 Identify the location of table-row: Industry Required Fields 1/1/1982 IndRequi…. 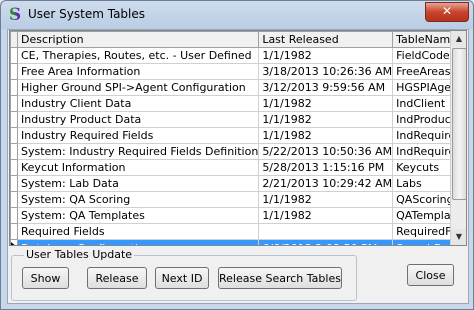
(238, 135).